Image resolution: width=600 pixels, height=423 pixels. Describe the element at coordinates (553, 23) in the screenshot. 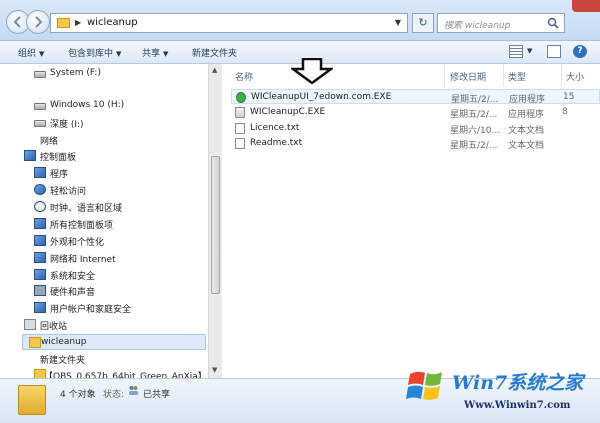

I see `search-icon` at that location.